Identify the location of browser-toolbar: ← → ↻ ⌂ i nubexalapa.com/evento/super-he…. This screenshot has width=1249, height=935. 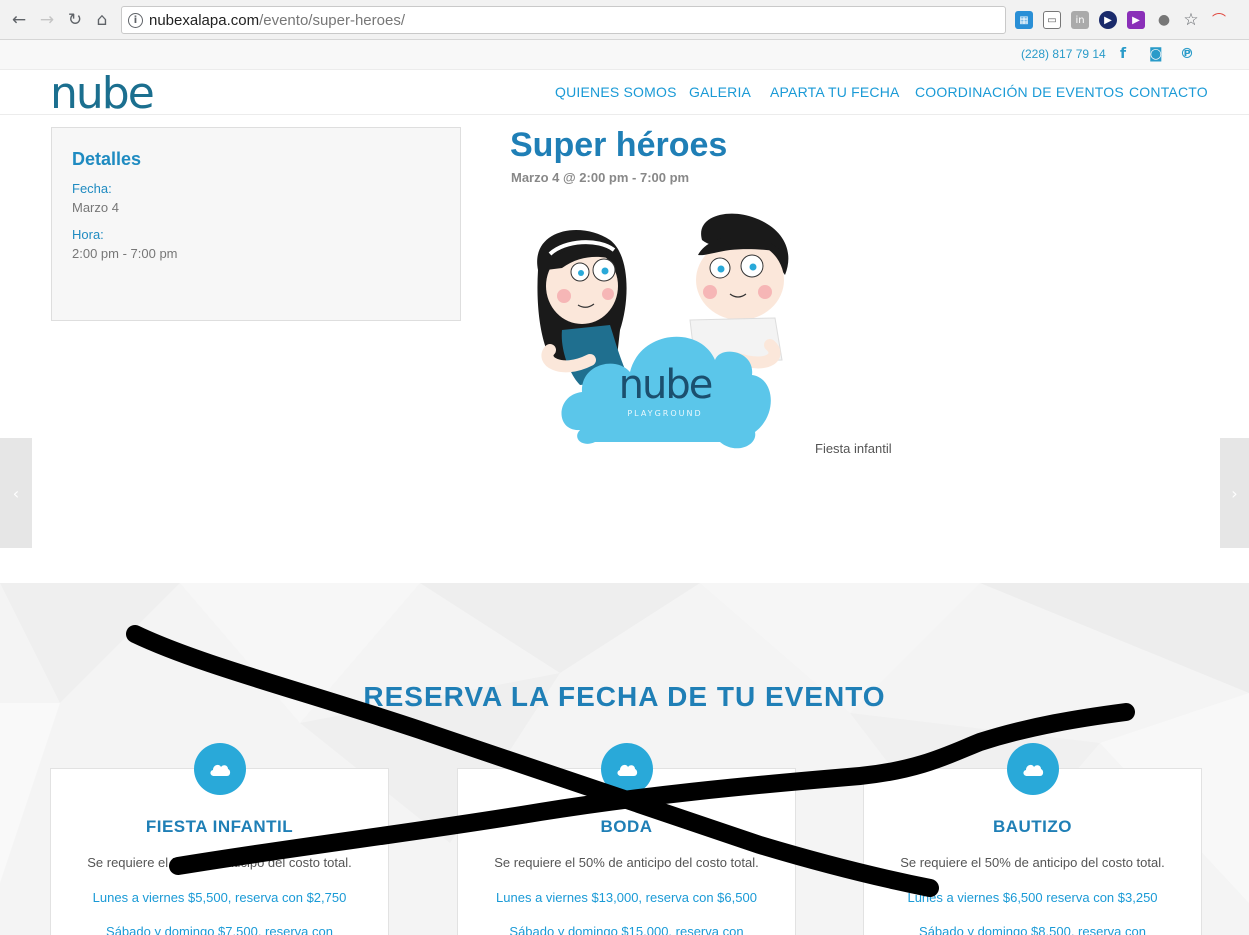
(624, 20).